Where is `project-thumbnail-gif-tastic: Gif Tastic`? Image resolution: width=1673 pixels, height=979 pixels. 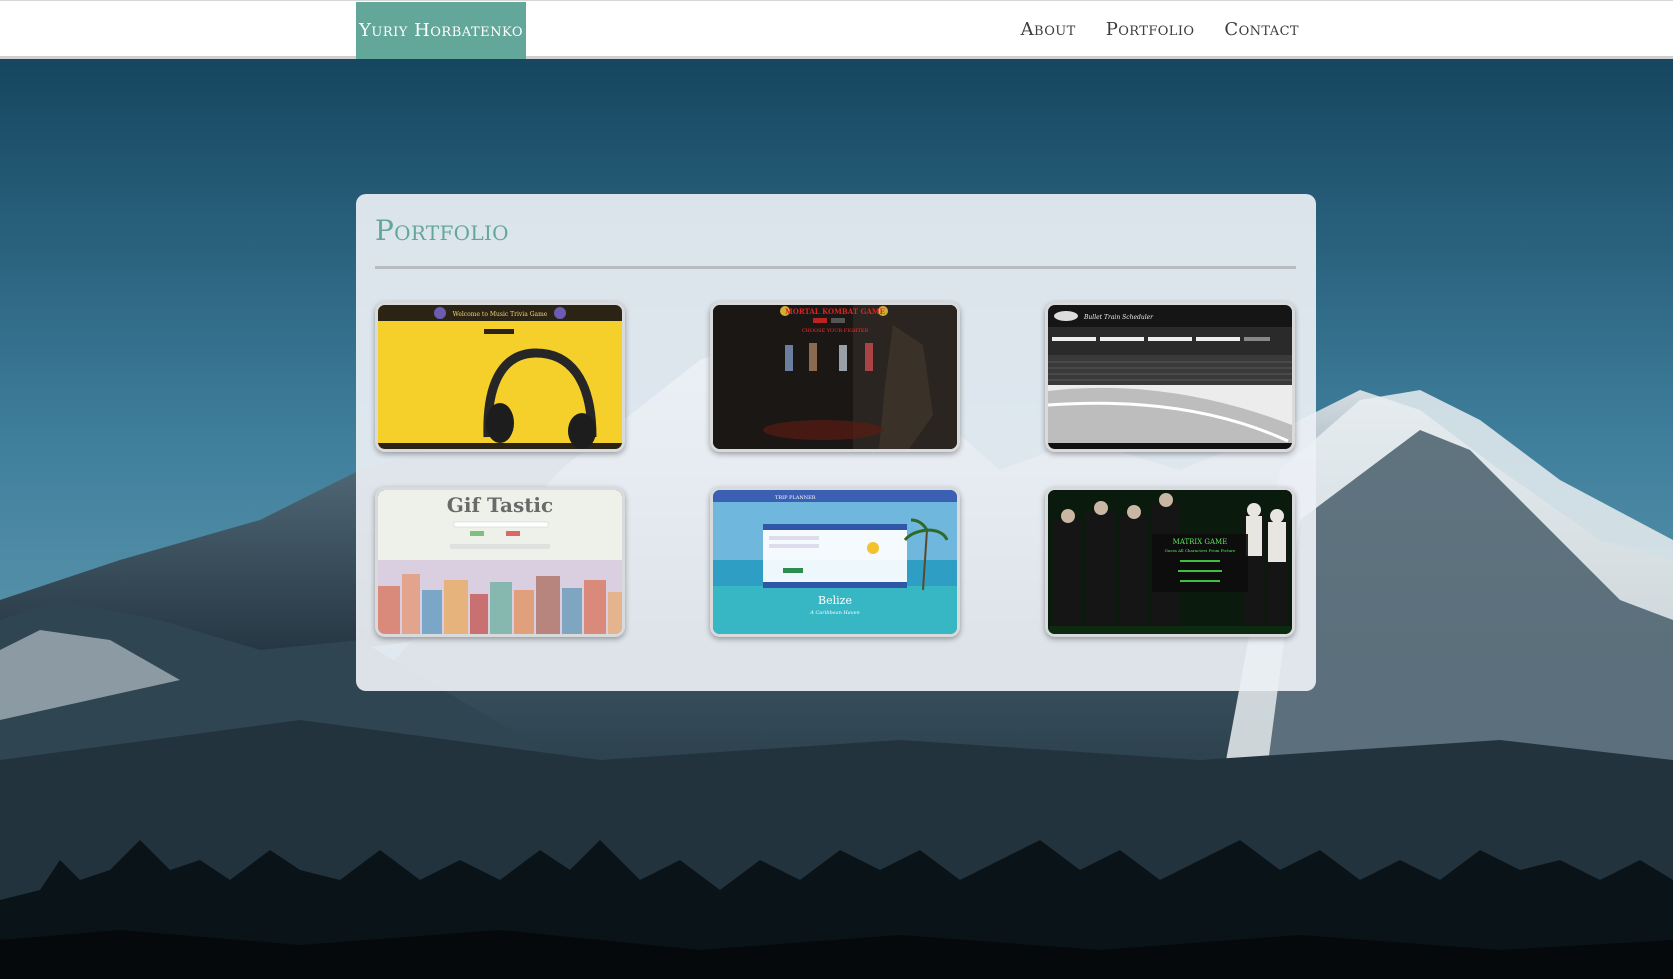 project-thumbnail-gif-tastic: Gif Tastic is located at coordinates (500, 562).